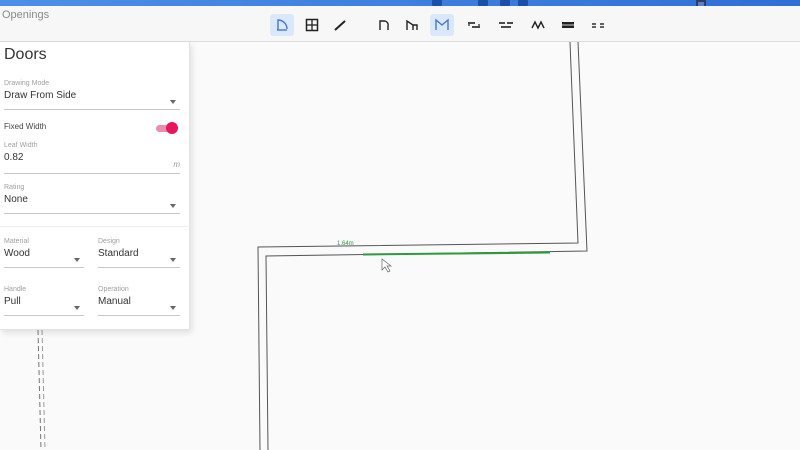  Describe the element at coordinates (27, 83) in the screenshot. I see `drawing-mode-label: Drawing Mode` at that location.